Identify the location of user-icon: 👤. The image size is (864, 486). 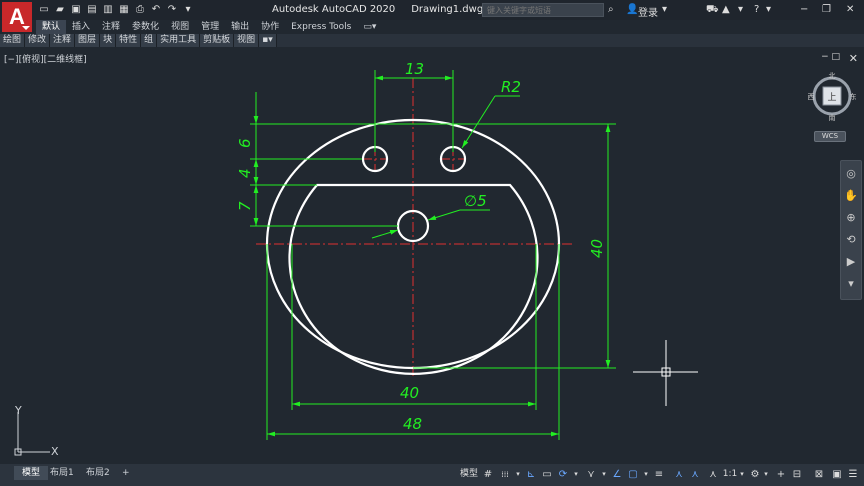
(632, 9).